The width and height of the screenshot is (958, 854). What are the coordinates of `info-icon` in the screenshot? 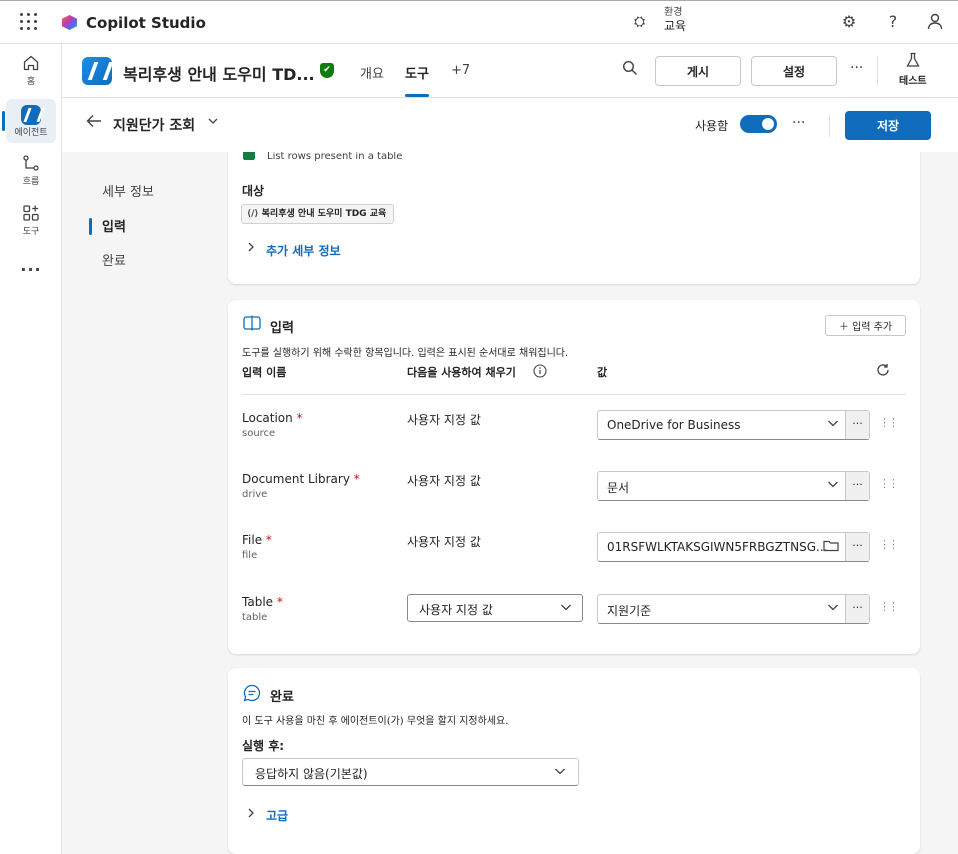 It's located at (540, 373).